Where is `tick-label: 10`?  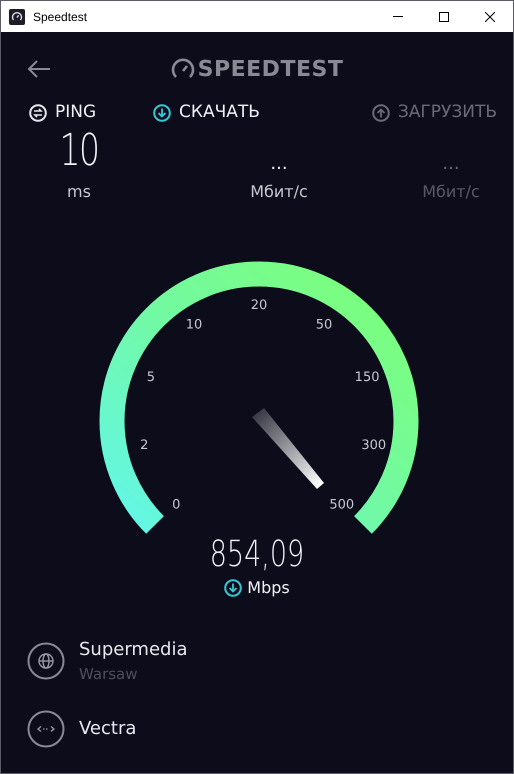 tick-label: 10 is located at coordinates (194, 325).